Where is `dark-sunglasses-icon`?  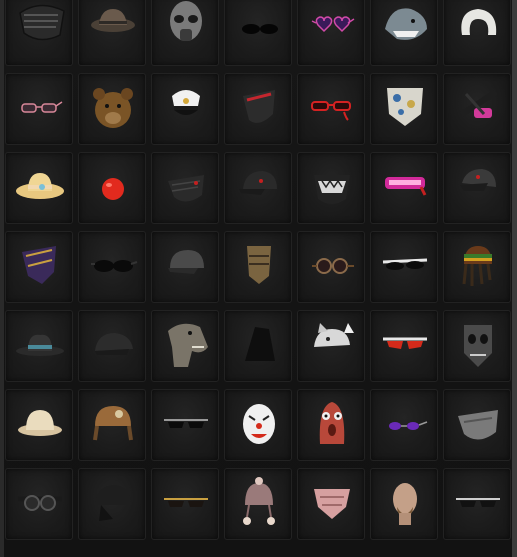 dark-sunglasses-icon is located at coordinates (260, 29).